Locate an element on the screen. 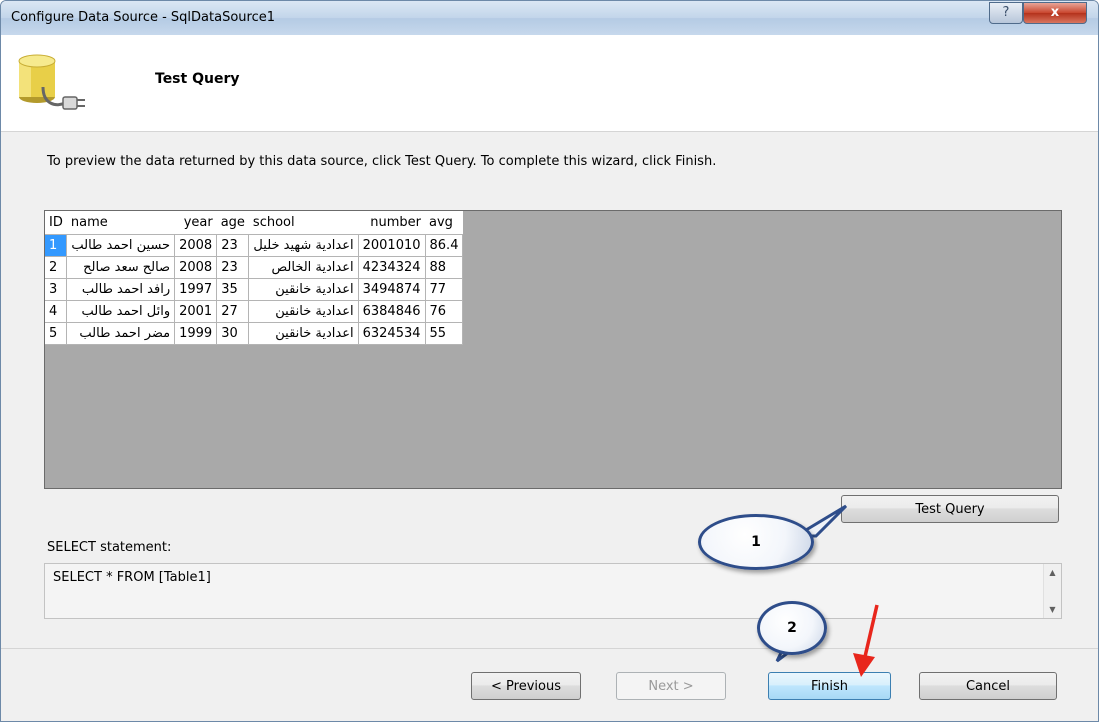 This screenshot has width=1101, height=722. table-cell-id: 1 is located at coordinates (56, 245).